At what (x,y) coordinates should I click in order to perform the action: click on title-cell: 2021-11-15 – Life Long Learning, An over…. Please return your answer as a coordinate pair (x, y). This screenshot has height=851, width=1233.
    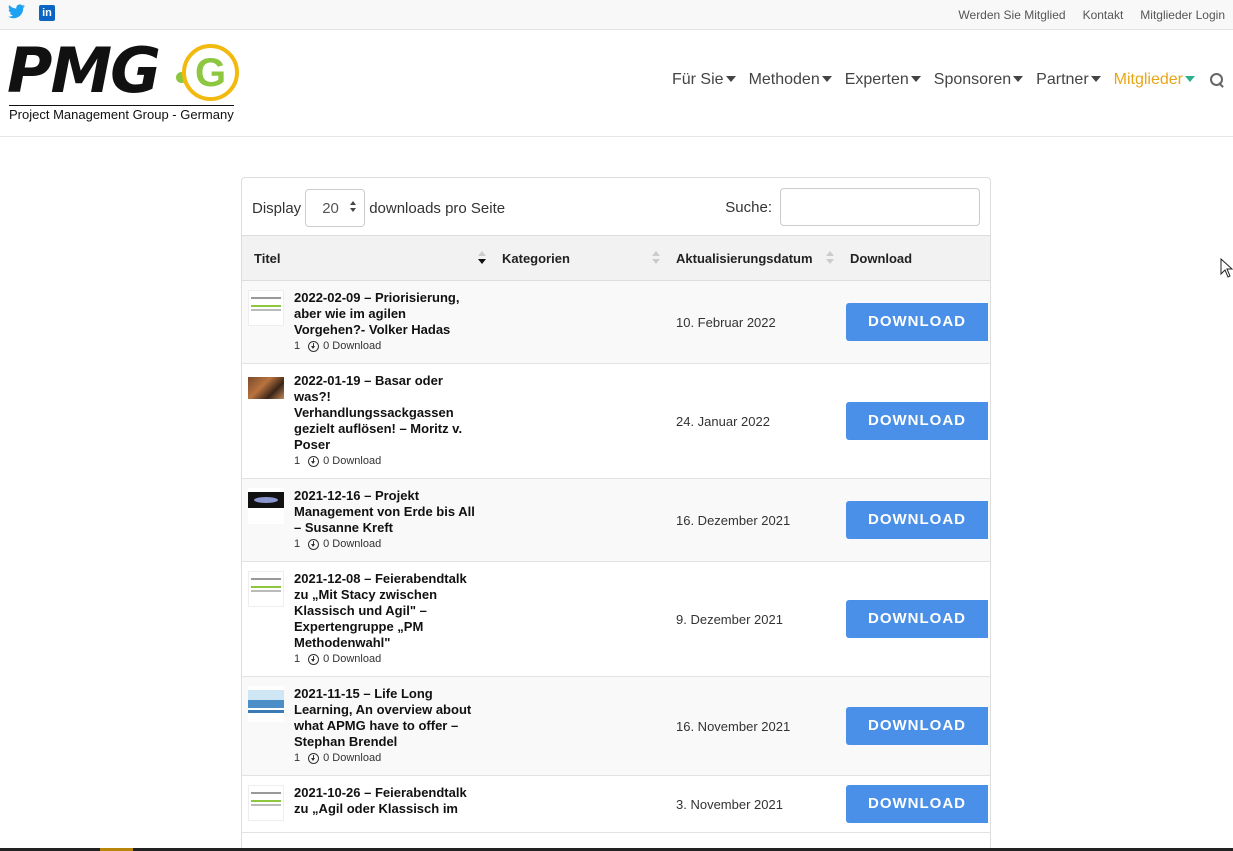
    Looking at the image, I should click on (366, 726).